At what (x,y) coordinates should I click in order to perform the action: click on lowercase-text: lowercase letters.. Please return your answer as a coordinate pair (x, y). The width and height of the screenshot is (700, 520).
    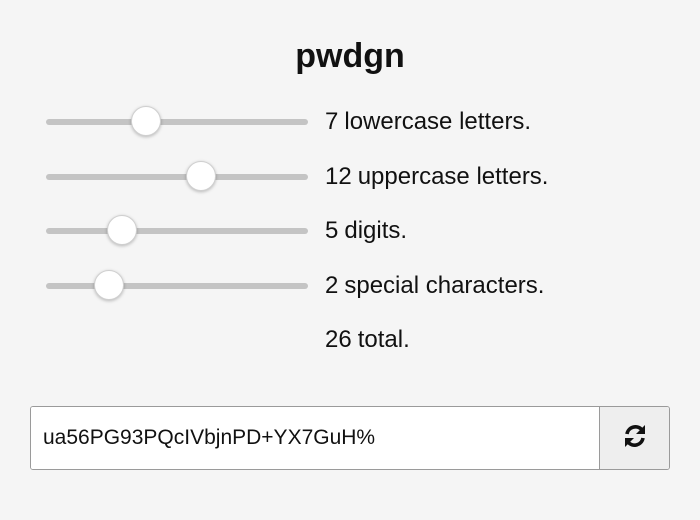
    Looking at the image, I should click on (438, 121).